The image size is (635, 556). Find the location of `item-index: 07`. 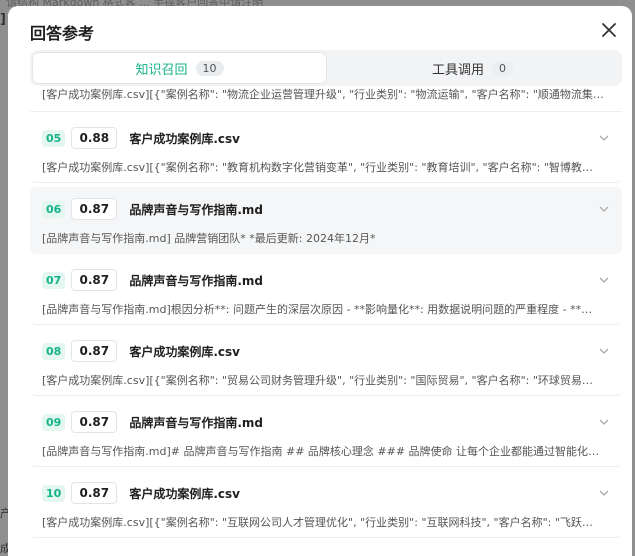

item-index: 07 is located at coordinates (54, 280).